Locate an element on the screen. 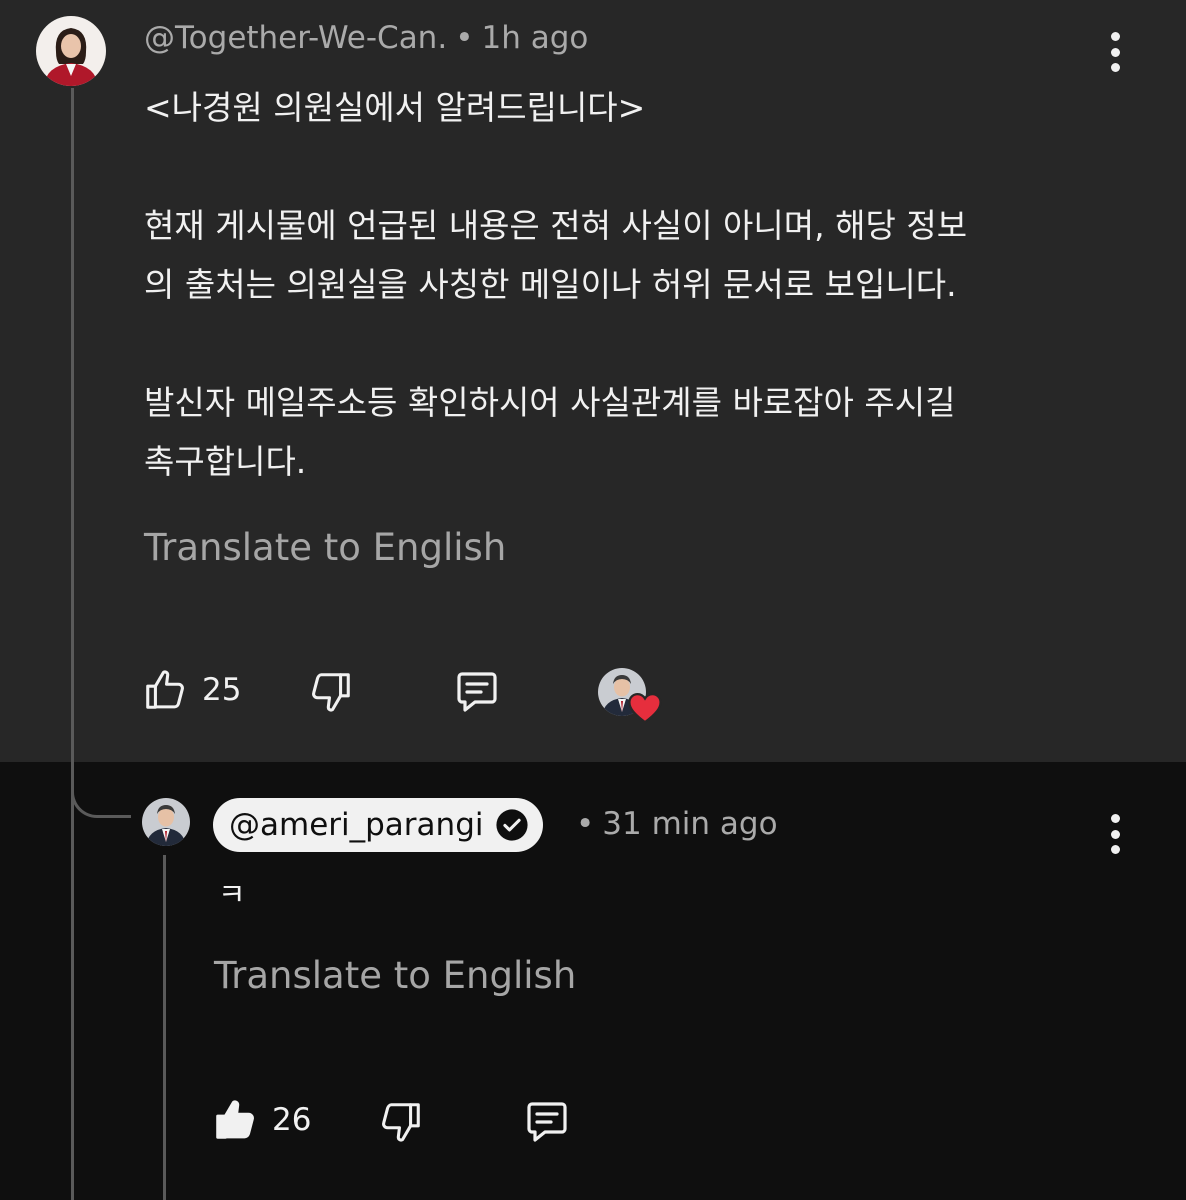 This screenshot has height=1200, width=1186. reply-time: 31 min ago is located at coordinates (689, 824).